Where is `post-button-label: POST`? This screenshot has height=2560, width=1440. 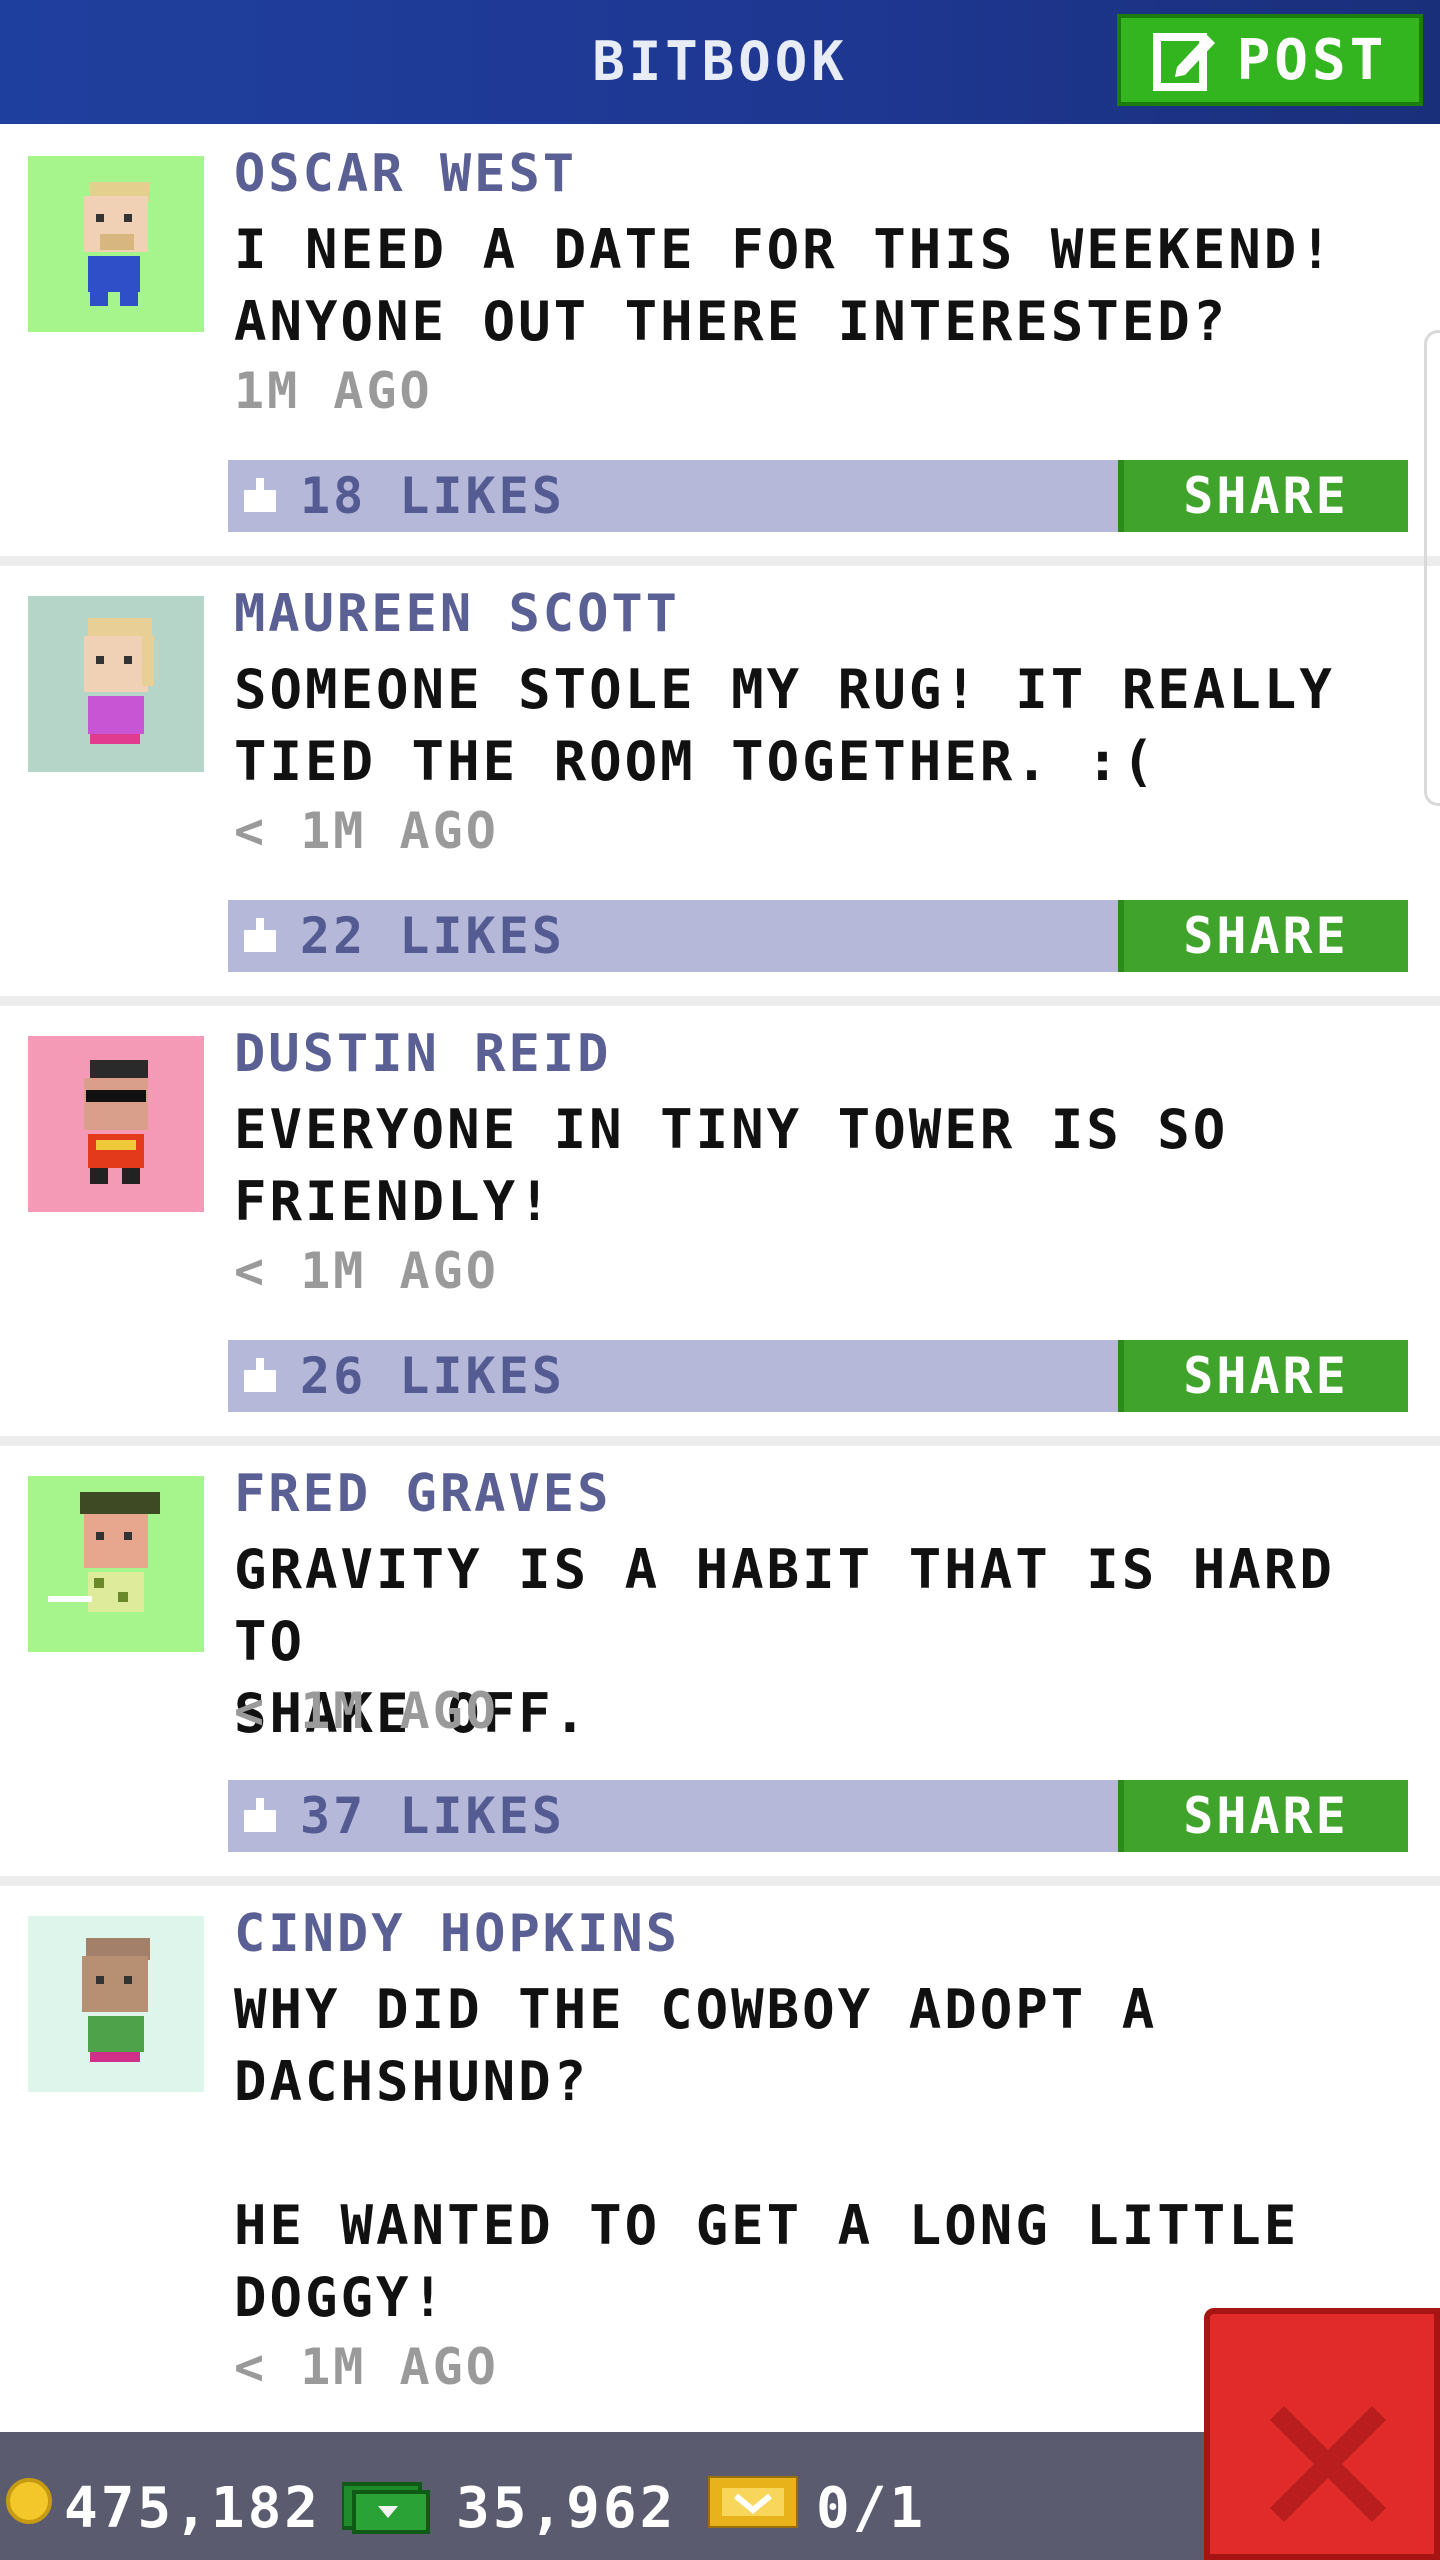
post-button-label: POST is located at coordinates (1312, 60).